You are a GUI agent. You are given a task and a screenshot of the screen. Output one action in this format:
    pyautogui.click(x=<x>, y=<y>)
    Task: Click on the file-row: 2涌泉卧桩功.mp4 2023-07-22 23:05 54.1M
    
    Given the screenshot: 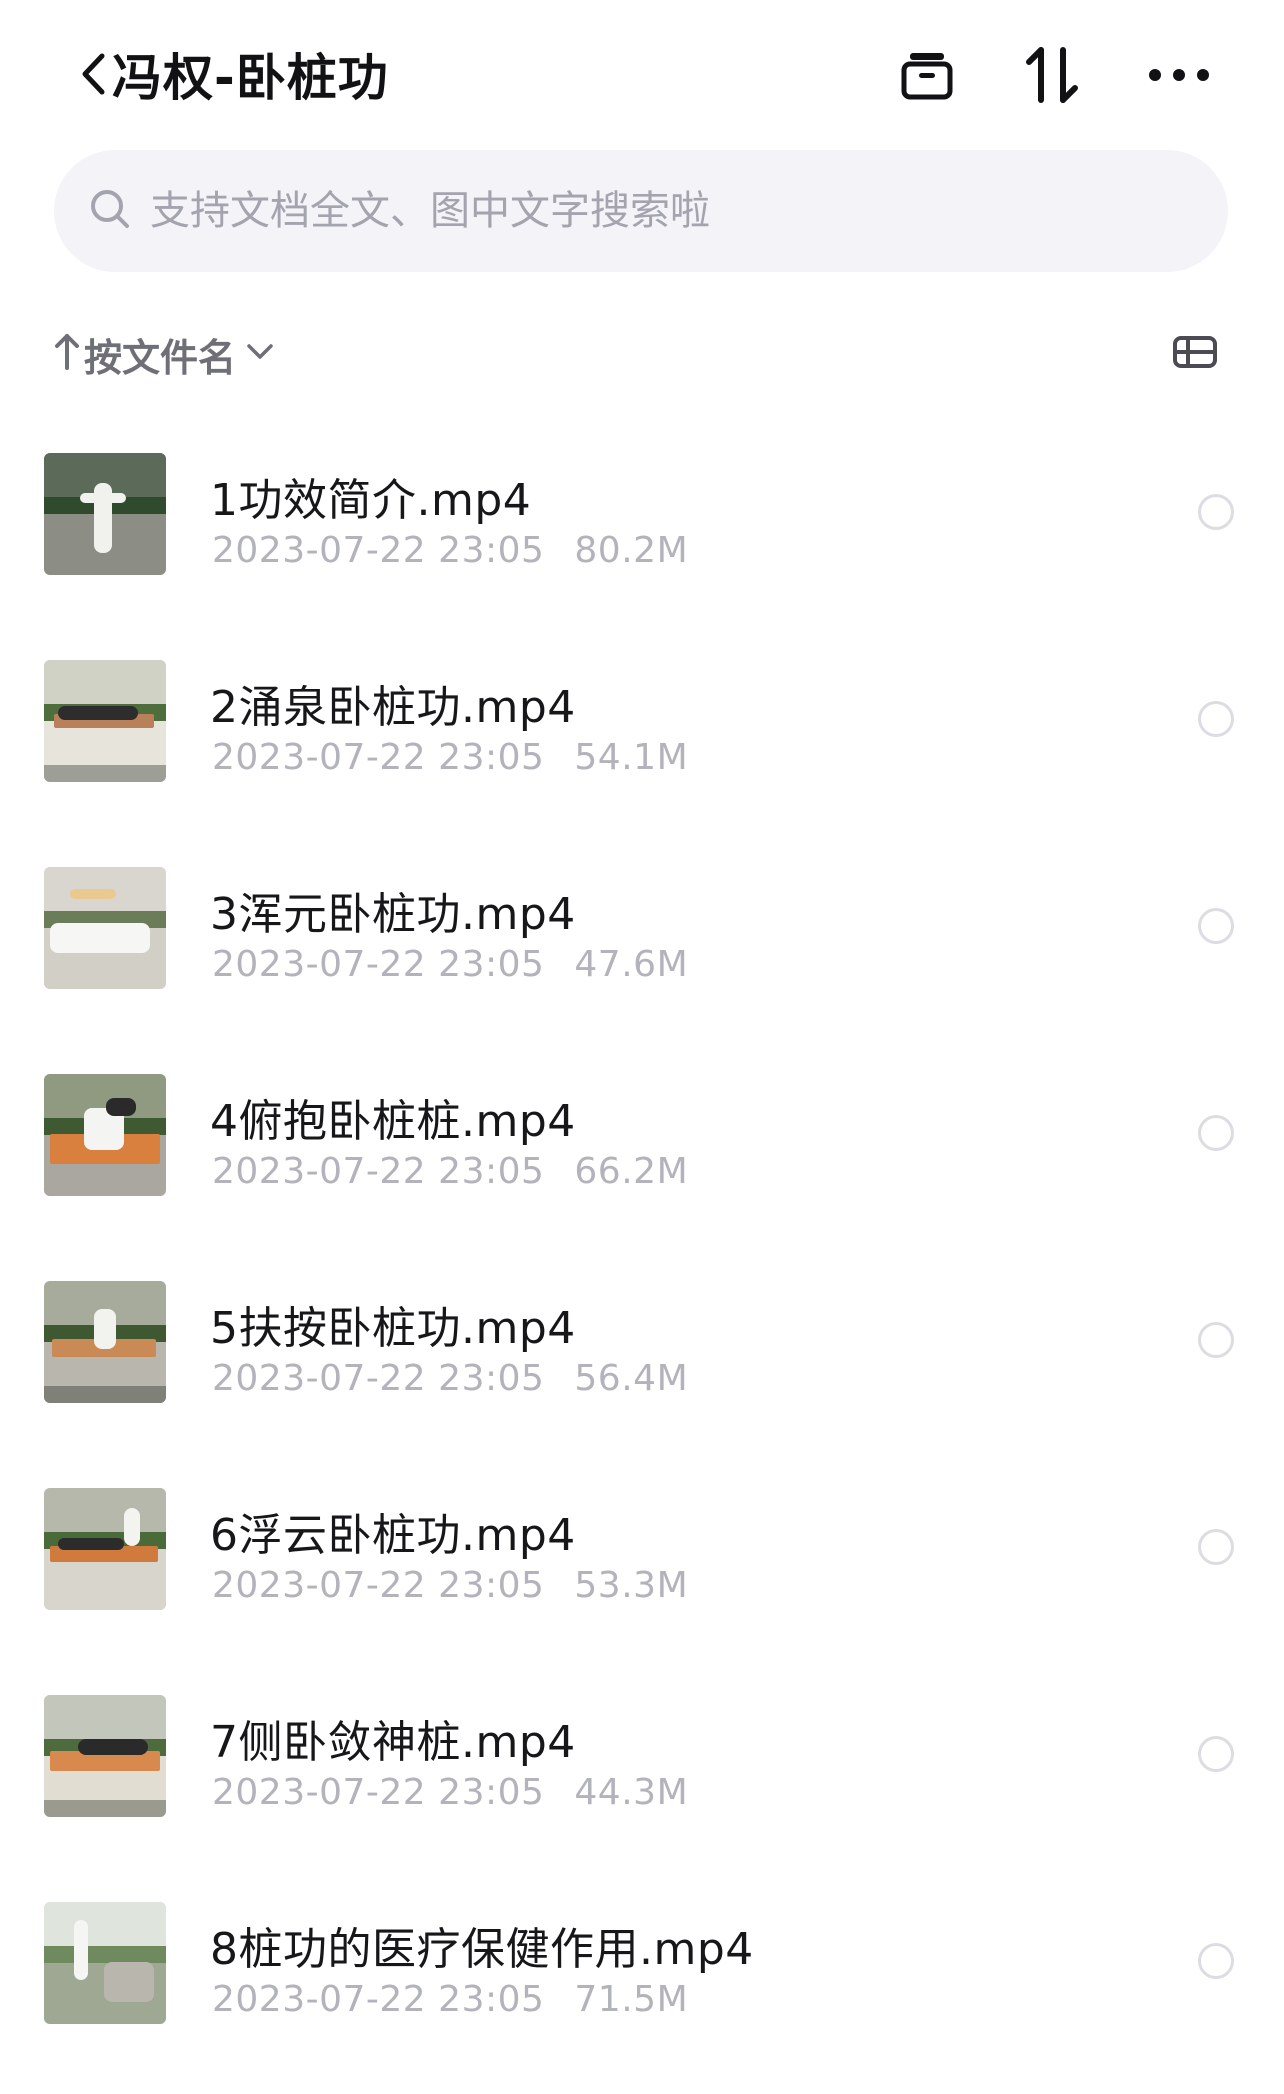 What is the action you would take?
    pyautogui.click(x=642, y=748)
    